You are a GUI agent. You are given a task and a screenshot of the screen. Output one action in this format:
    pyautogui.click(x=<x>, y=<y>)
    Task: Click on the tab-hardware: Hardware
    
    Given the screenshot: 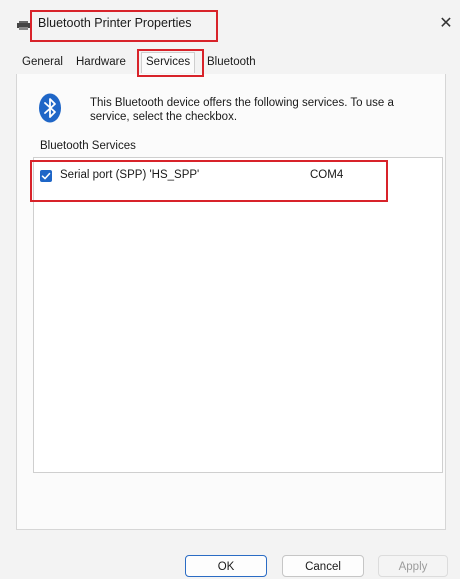 What is the action you would take?
    pyautogui.click(x=101, y=62)
    